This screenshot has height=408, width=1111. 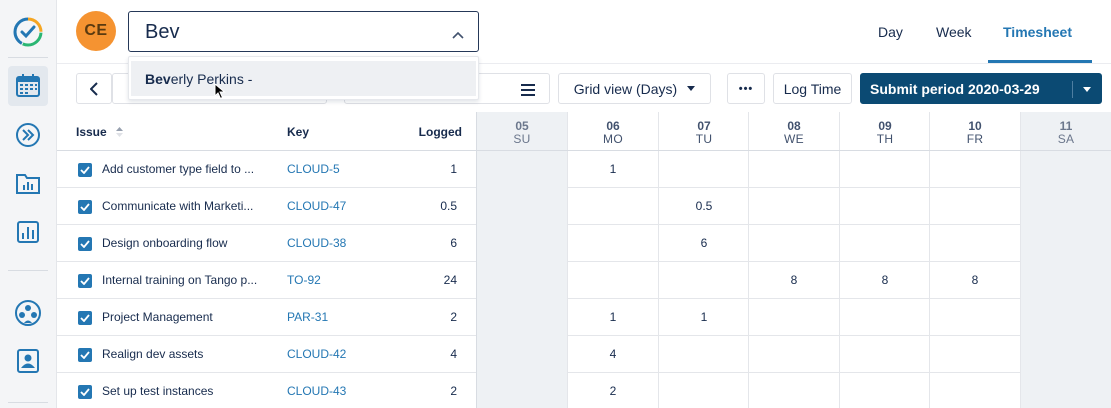 I want to click on user-option: Beverly Perkins -, so click(x=303, y=78).